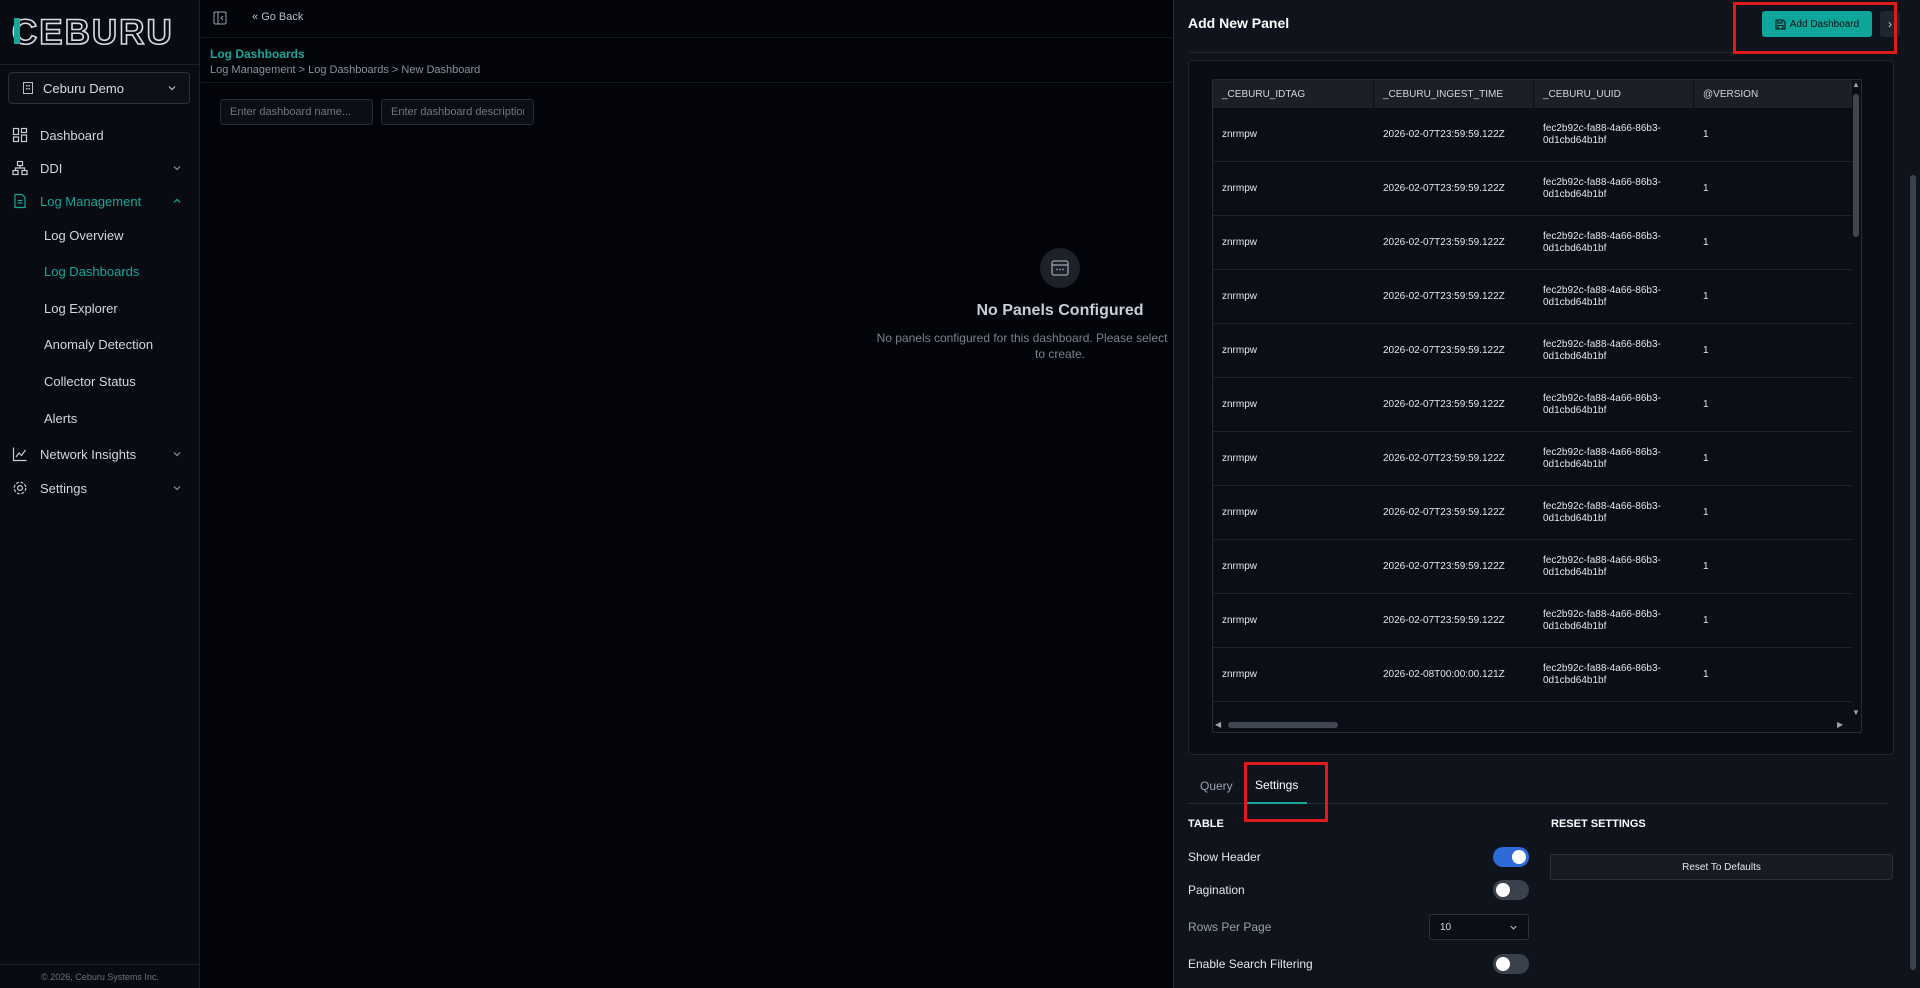 This screenshot has height=988, width=1920. What do you see at coordinates (90, 381) in the screenshot?
I see `sidebar-subitem-collector-status: Collector Status` at bounding box center [90, 381].